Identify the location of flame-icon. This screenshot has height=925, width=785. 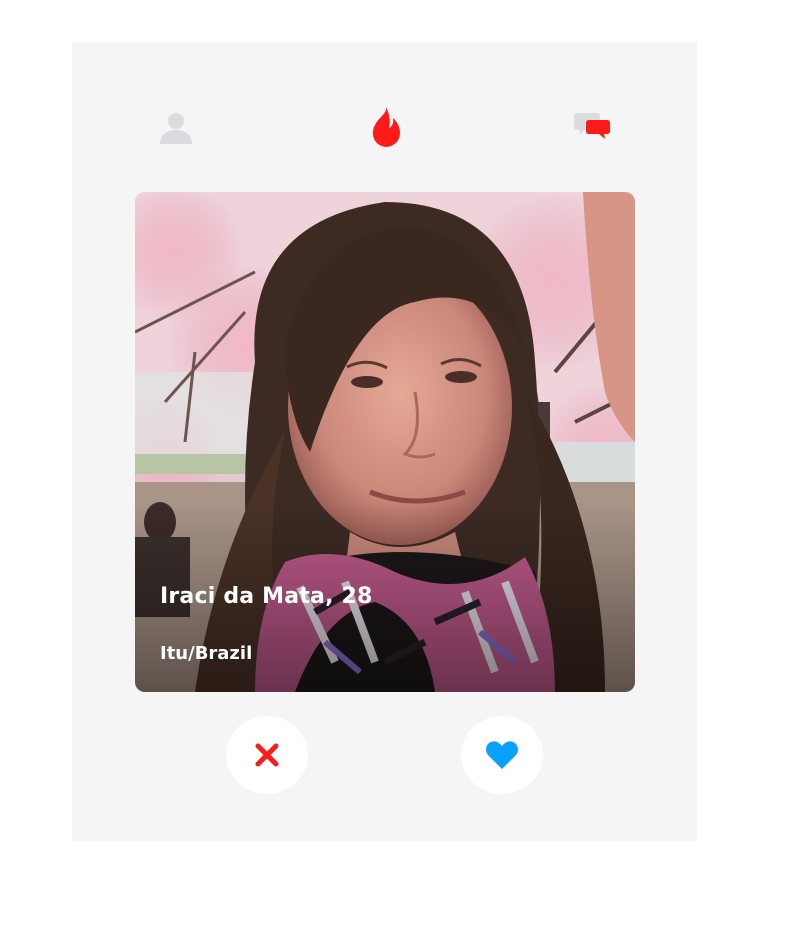
(386, 127).